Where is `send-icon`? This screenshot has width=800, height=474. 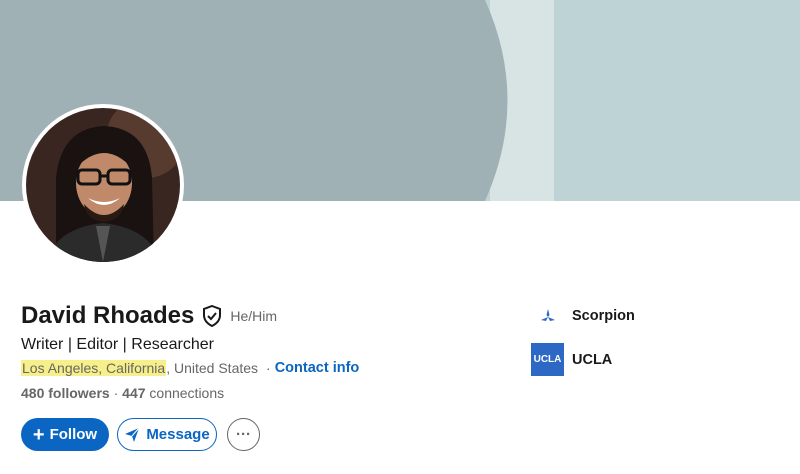
send-icon is located at coordinates (132, 434).